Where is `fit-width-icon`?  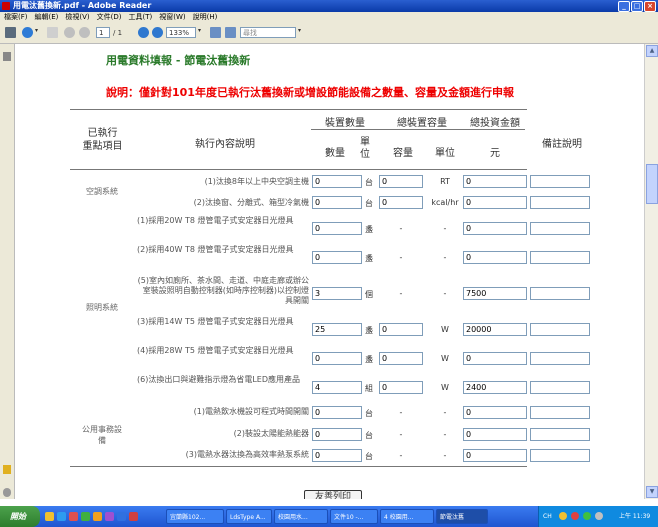
fit-width-icon is located at coordinates (230, 32).